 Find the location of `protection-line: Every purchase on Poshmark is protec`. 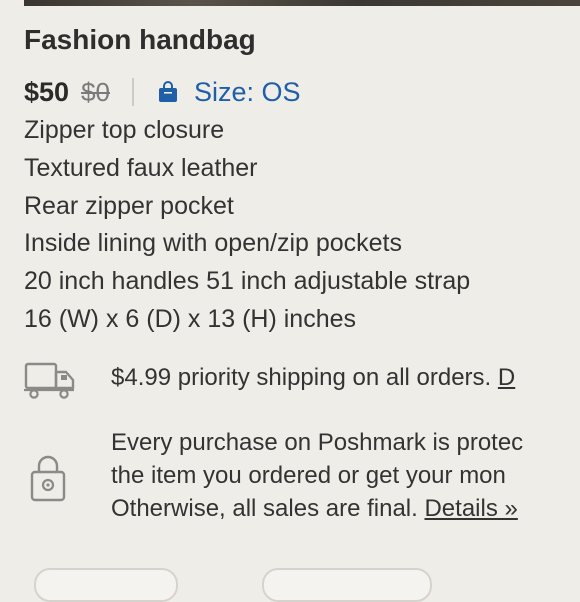

protection-line: Every purchase on Poshmark is protec is located at coordinates (317, 442).